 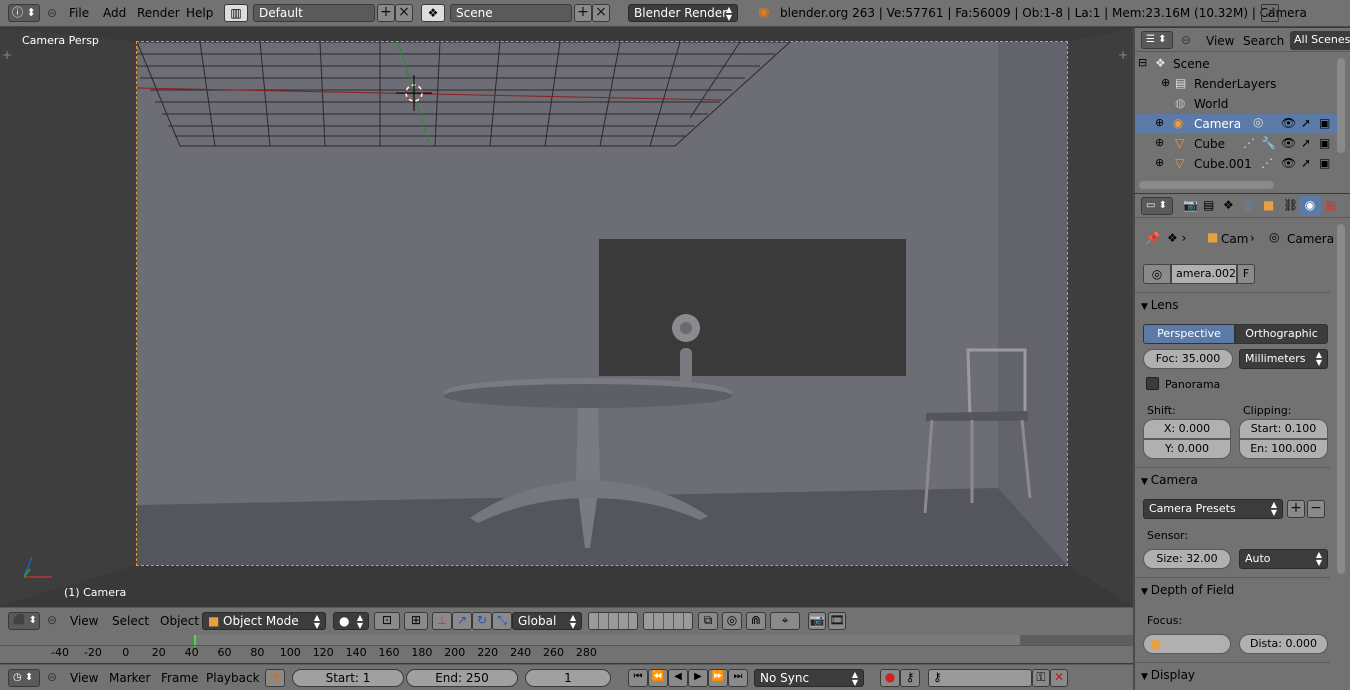 What do you see at coordinates (738, 678) in the screenshot?
I see `jump-end-button: ⏭` at bounding box center [738, 678].